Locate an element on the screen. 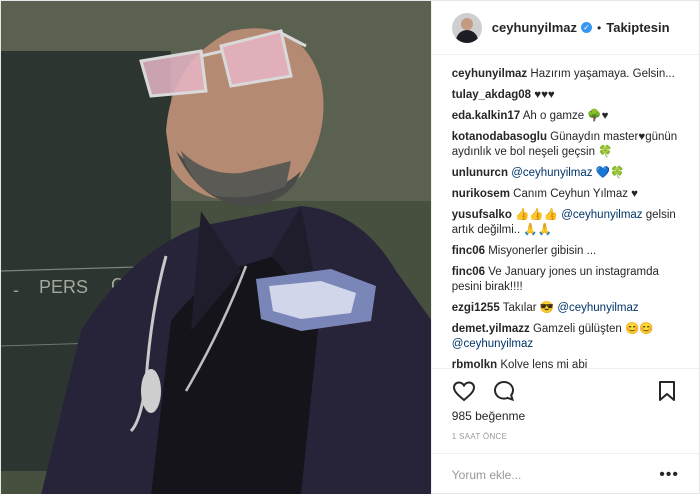 The width and height of the screenshot is (700, 494). comment: rbmolkn Kolye lens mi abi is located at coordinates (570, 363).